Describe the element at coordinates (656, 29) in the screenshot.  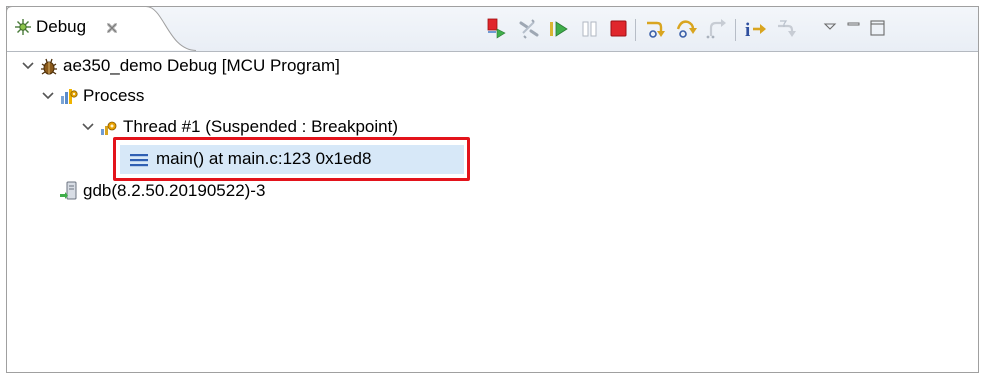
I see `step-into-icon` at that location.